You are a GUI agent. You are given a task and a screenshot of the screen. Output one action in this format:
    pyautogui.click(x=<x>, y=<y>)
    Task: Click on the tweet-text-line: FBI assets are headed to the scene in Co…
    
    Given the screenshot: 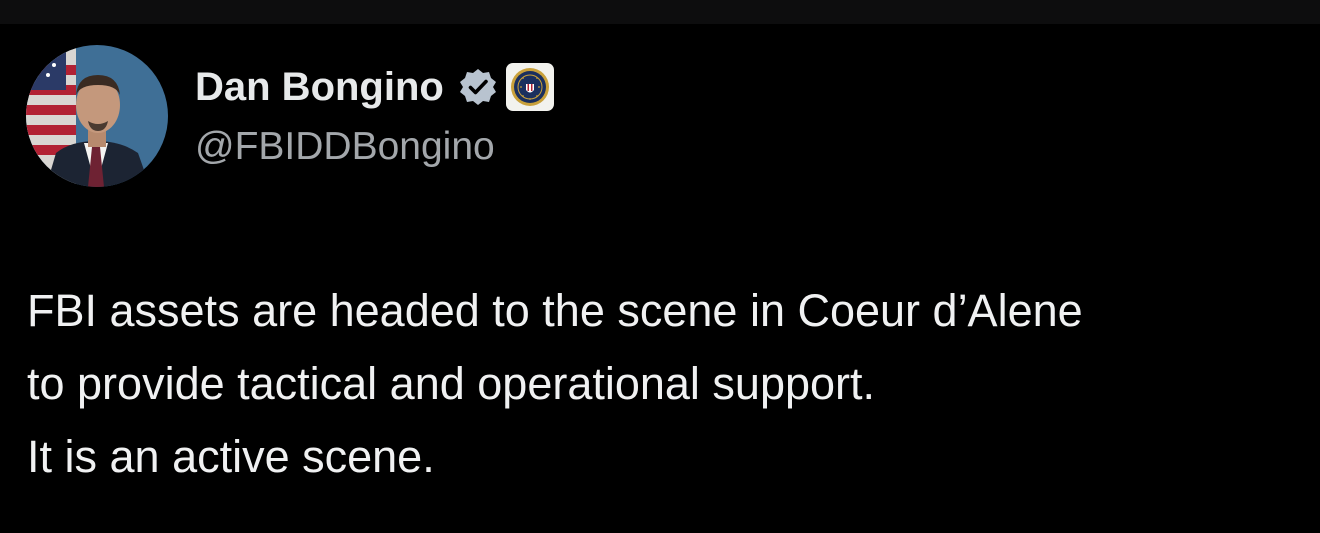 What is the action you would take?
    pyautogui.click(x=555, y=310)
    